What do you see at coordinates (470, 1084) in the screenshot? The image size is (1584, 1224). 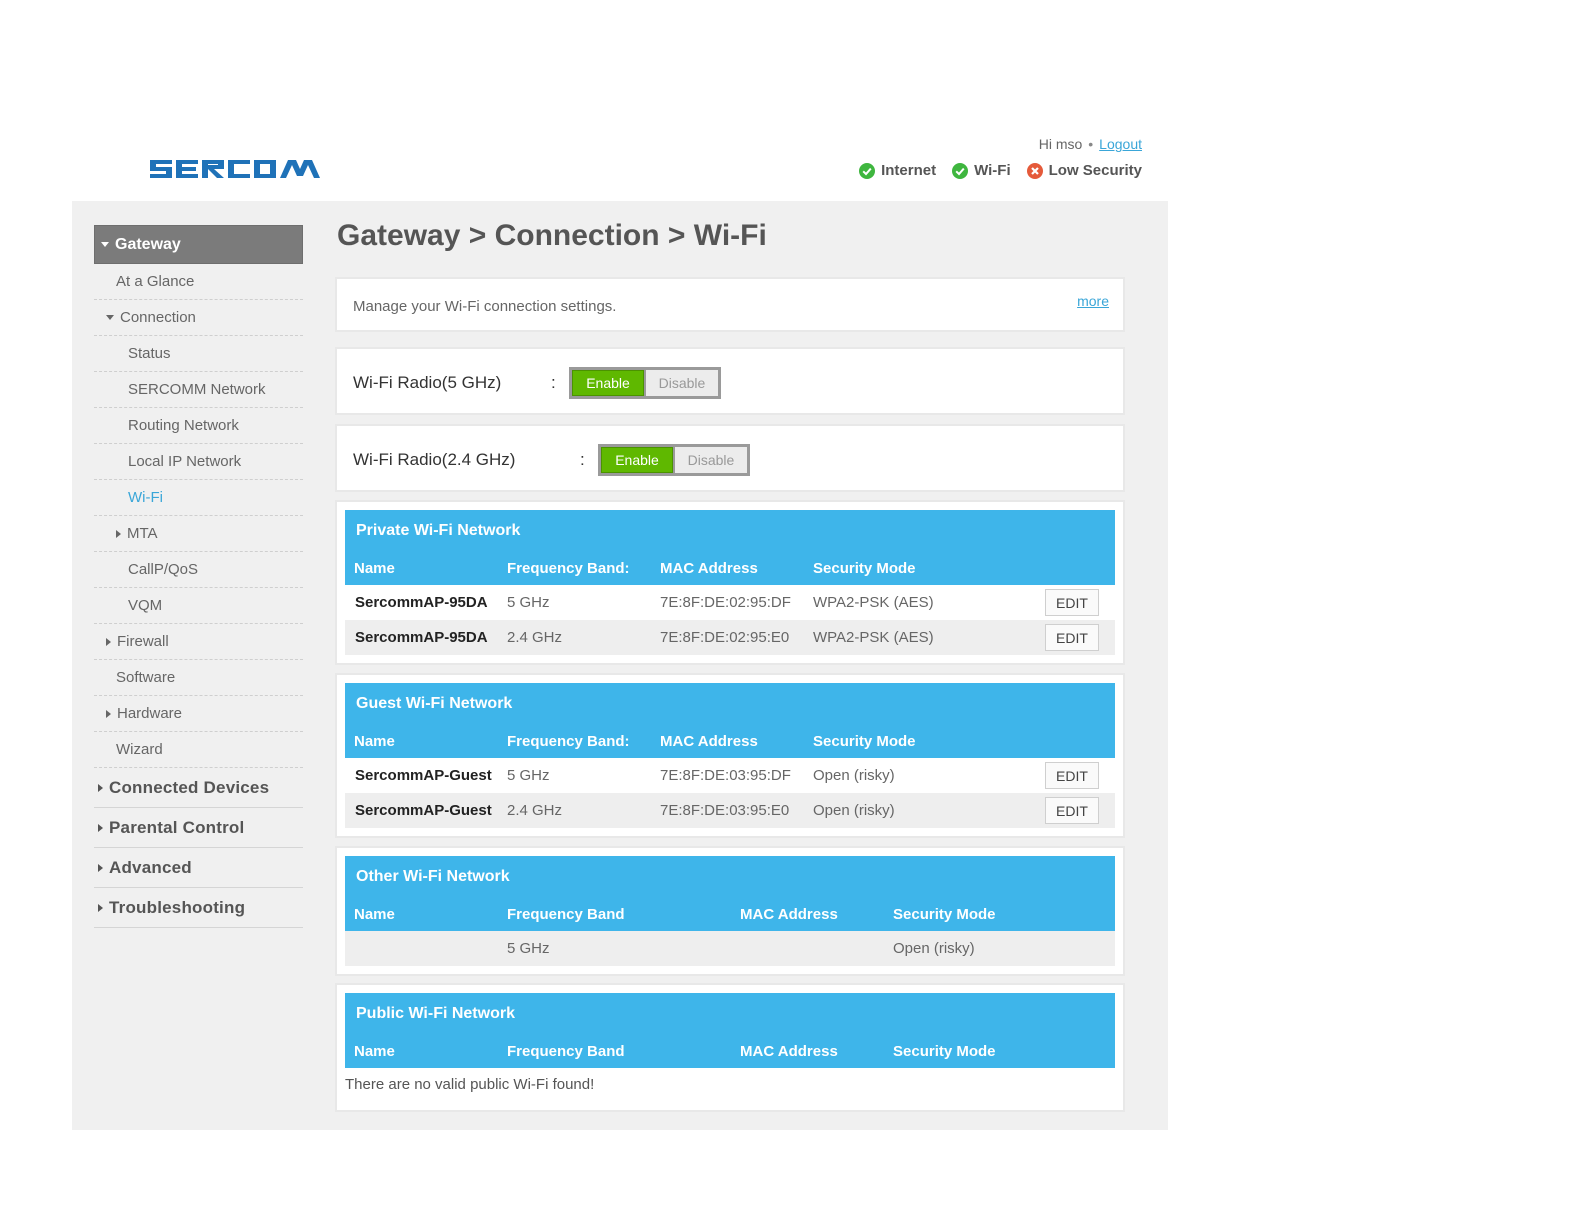 I see `public-wifi-empty-message: There are no valid public Wi-Fi found!` at bounding box center [470, 1084].